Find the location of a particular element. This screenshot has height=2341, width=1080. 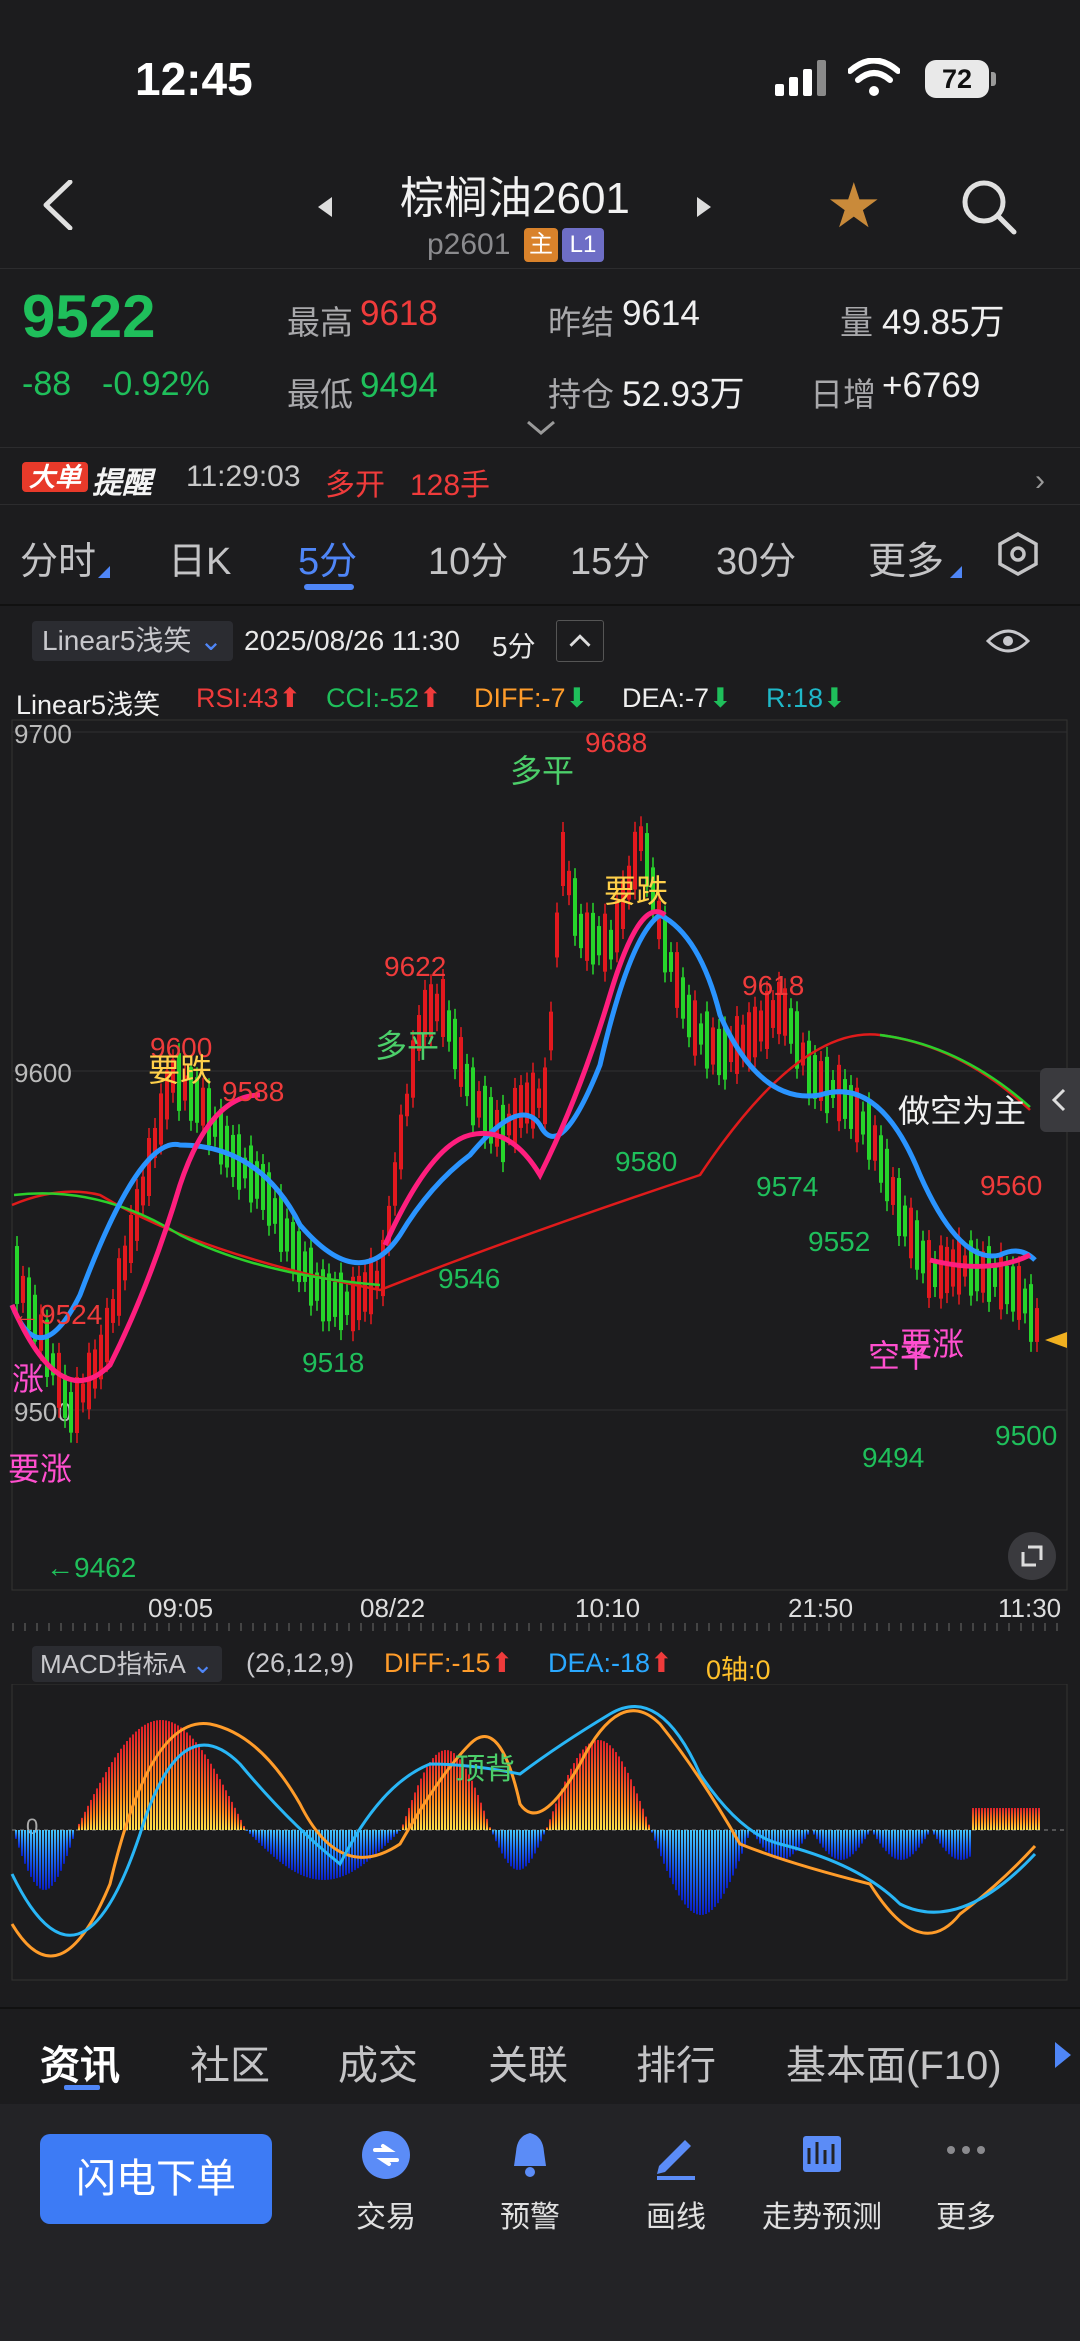

tab-trades: 成交 is located at coordinates (378, 2062).